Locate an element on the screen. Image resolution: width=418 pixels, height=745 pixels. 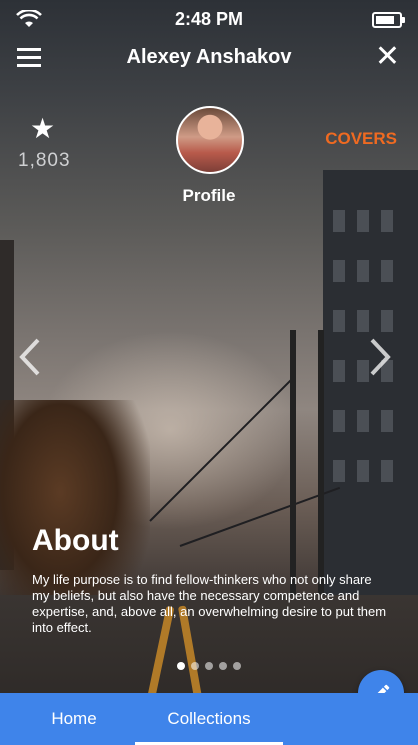
covers-button: COVERS is located at coordinates (361, 139).